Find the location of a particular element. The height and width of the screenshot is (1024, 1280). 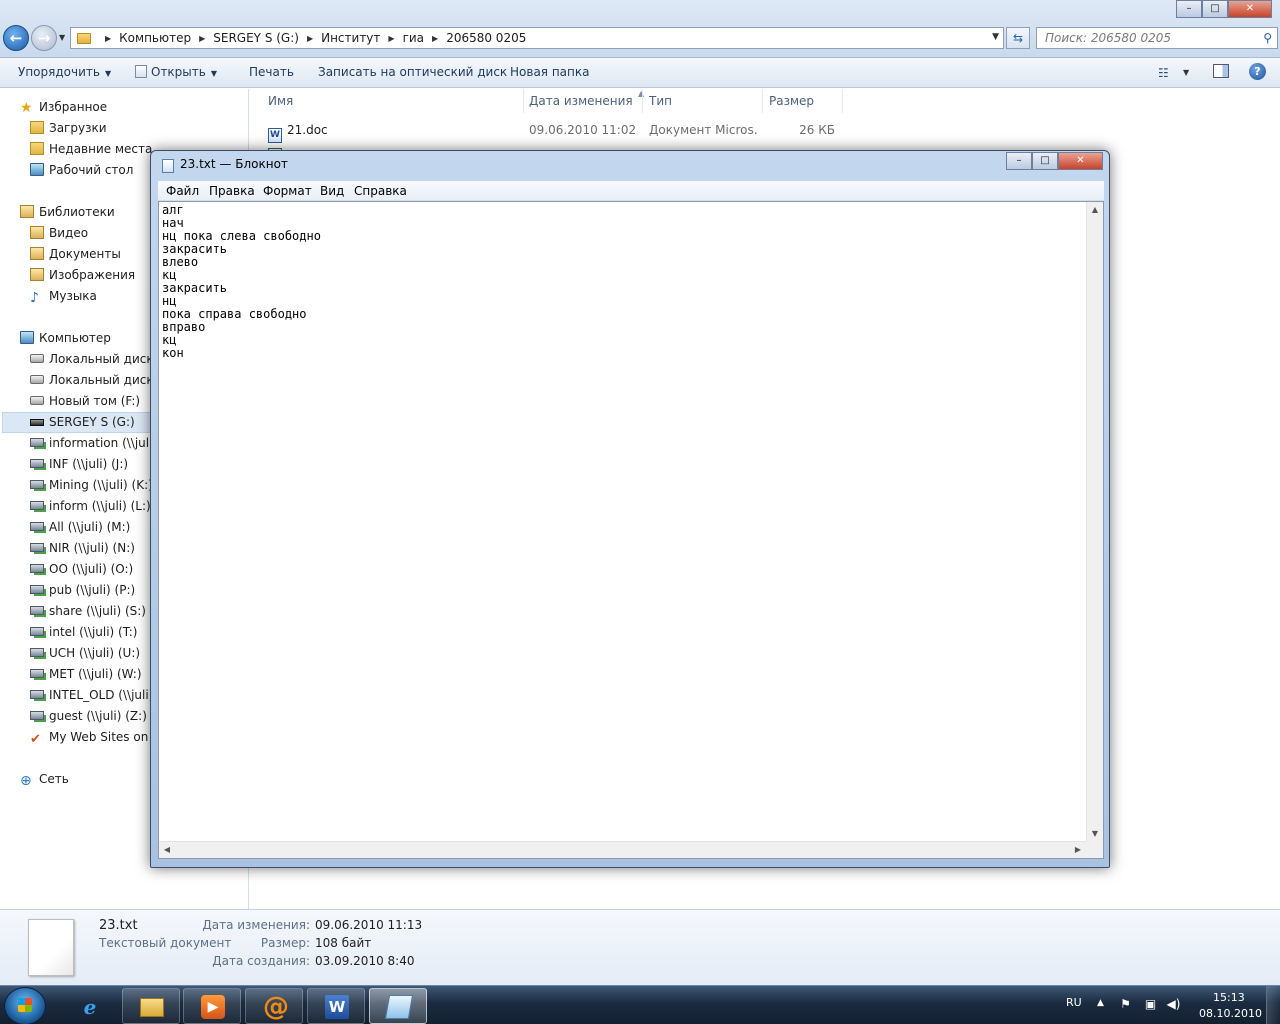

breadcrumb-item: гиа is located at coordinates (413, 38).